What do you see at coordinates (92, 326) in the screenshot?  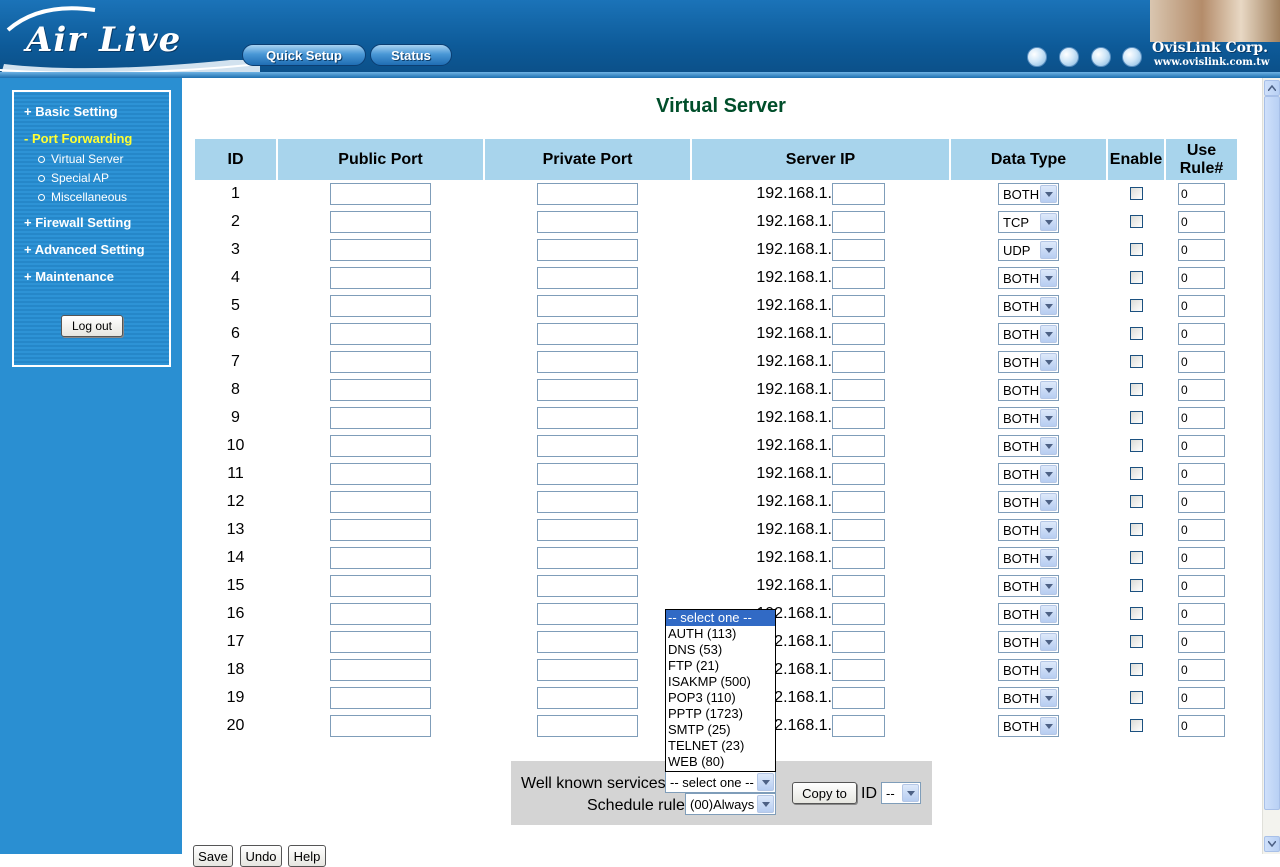 I see `logout-button: Log out` at bounding box center [92, 326].